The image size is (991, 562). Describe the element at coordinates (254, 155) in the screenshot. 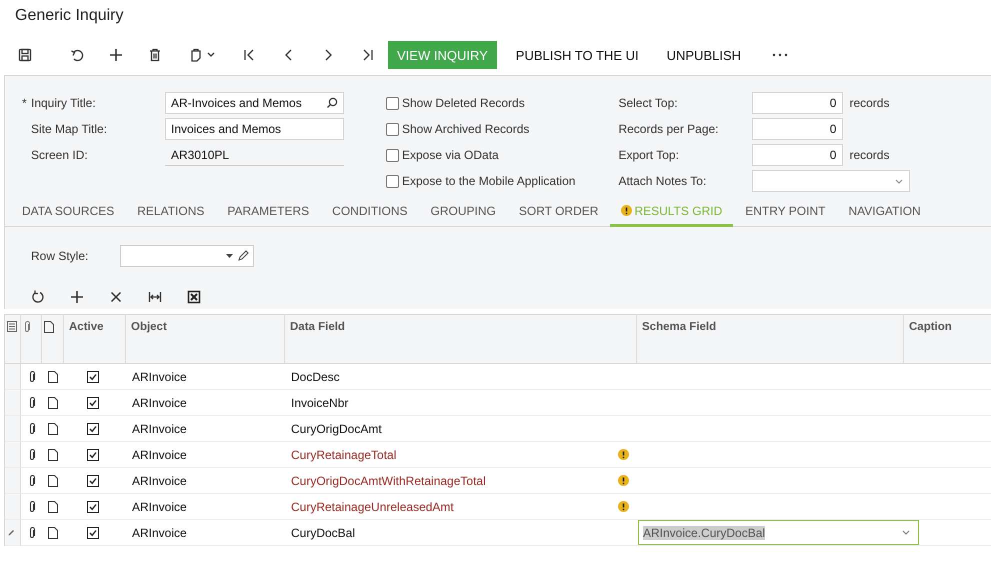

I see `readonly-field: AR3010PL` at that location.